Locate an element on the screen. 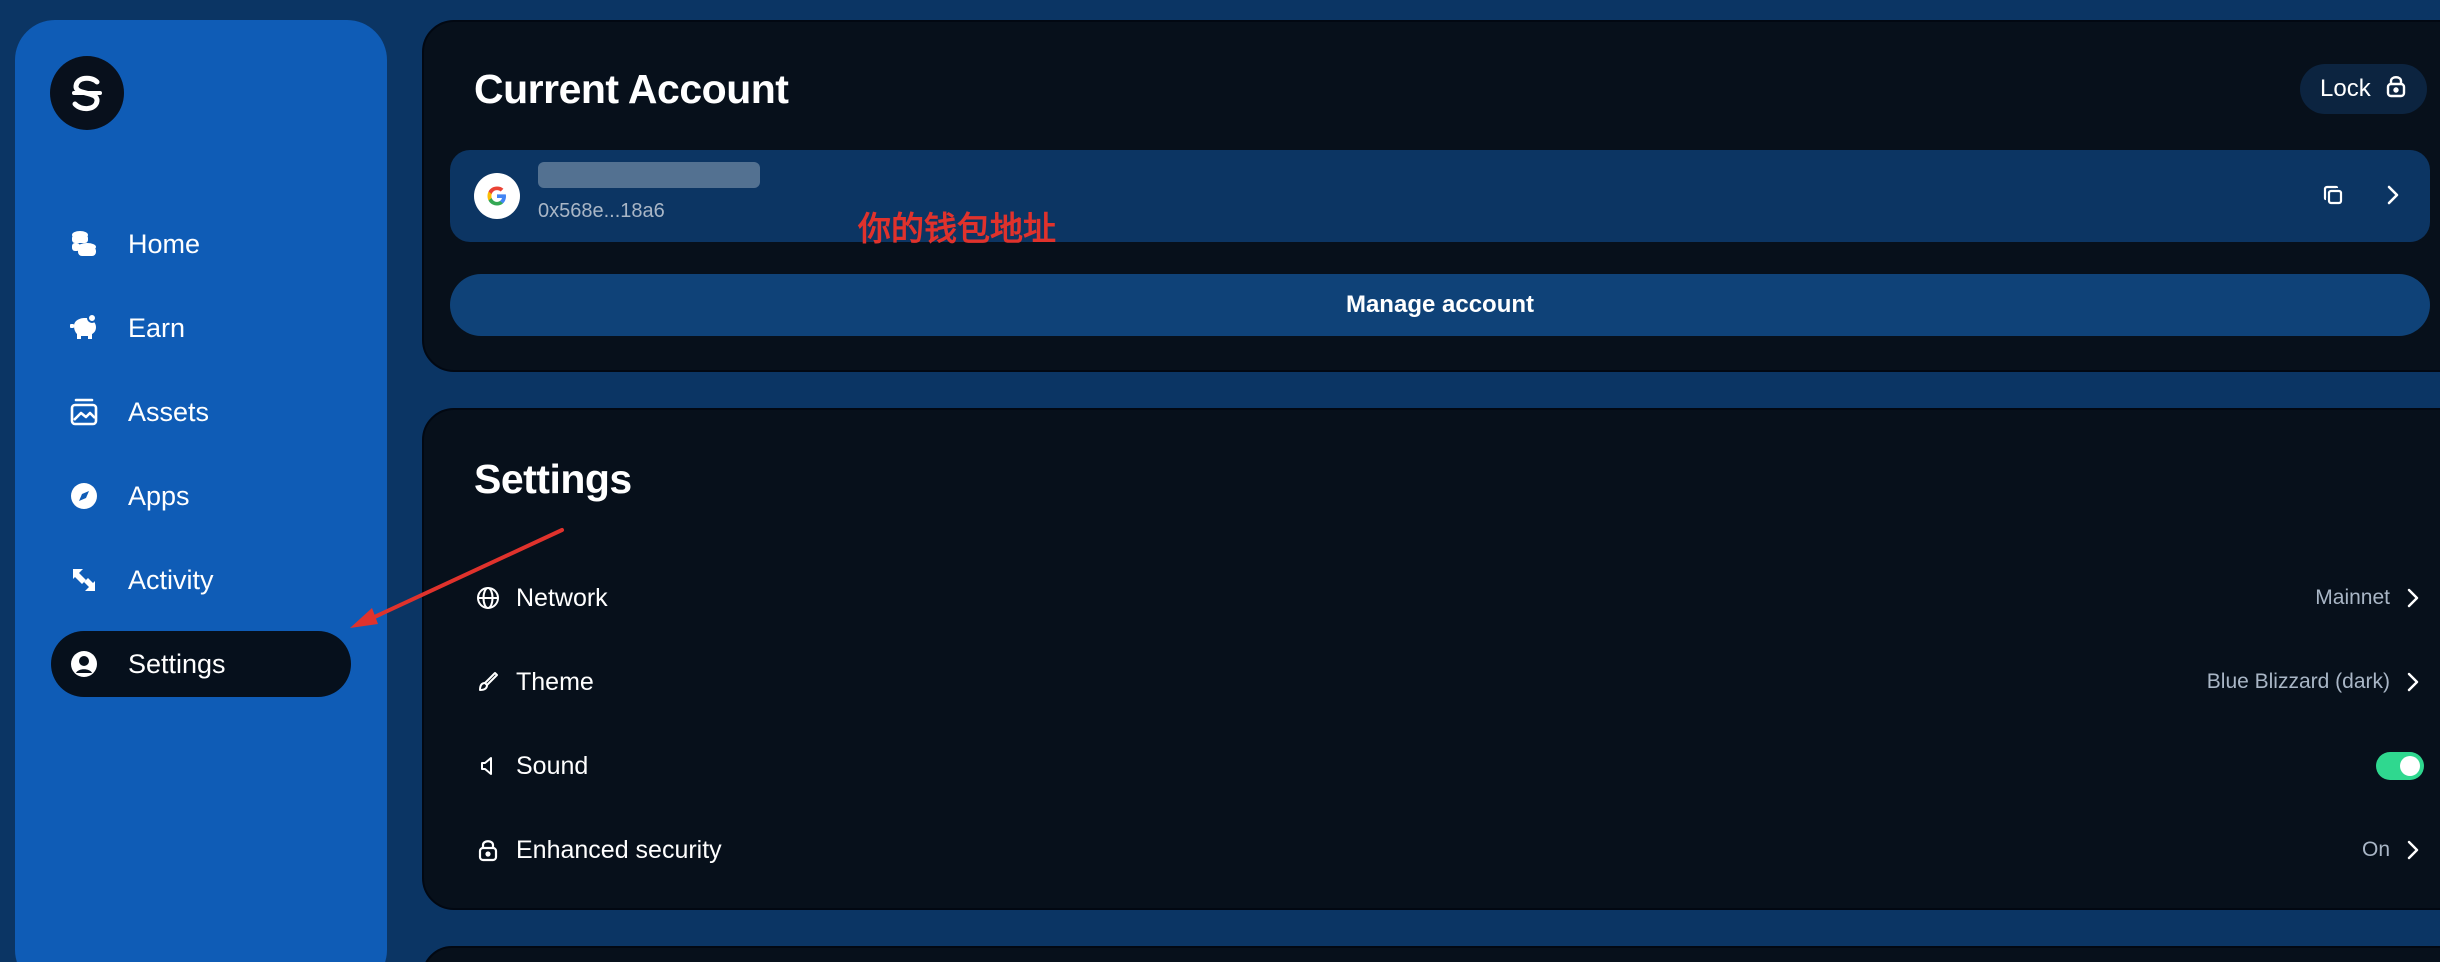 The height and width of the screenshot is (962, 2440). sidebar-item-assets: Assets is located at coordinates (201, 412).